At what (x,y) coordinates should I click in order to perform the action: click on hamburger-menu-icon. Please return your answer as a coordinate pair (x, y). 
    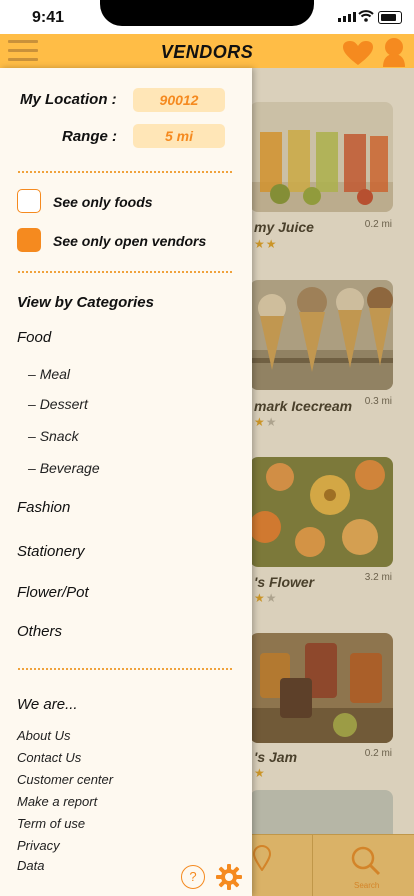
    Looking at the image, I should click on (23, 51).